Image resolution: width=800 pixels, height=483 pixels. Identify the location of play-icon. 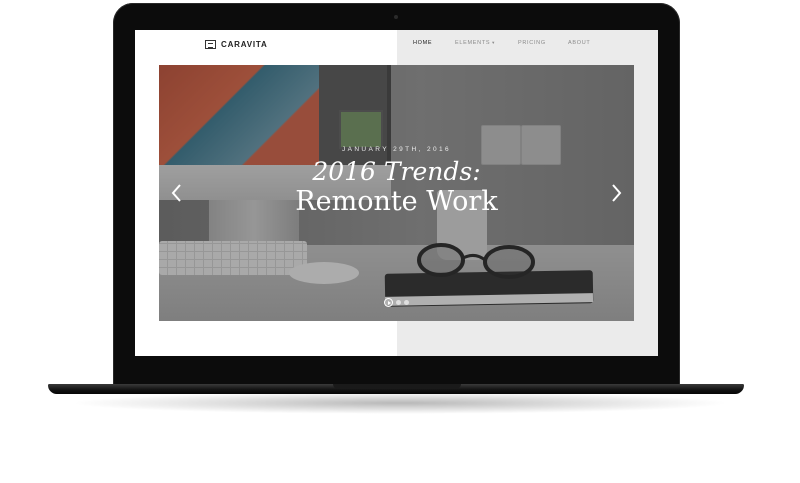
(388, 302).